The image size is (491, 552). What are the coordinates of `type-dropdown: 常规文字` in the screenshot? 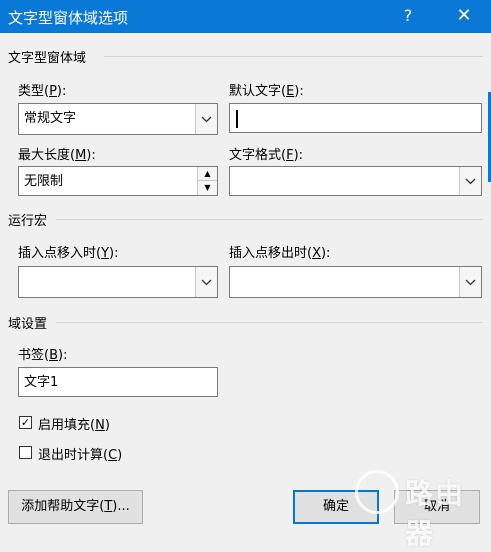 It's located at (118, 119).